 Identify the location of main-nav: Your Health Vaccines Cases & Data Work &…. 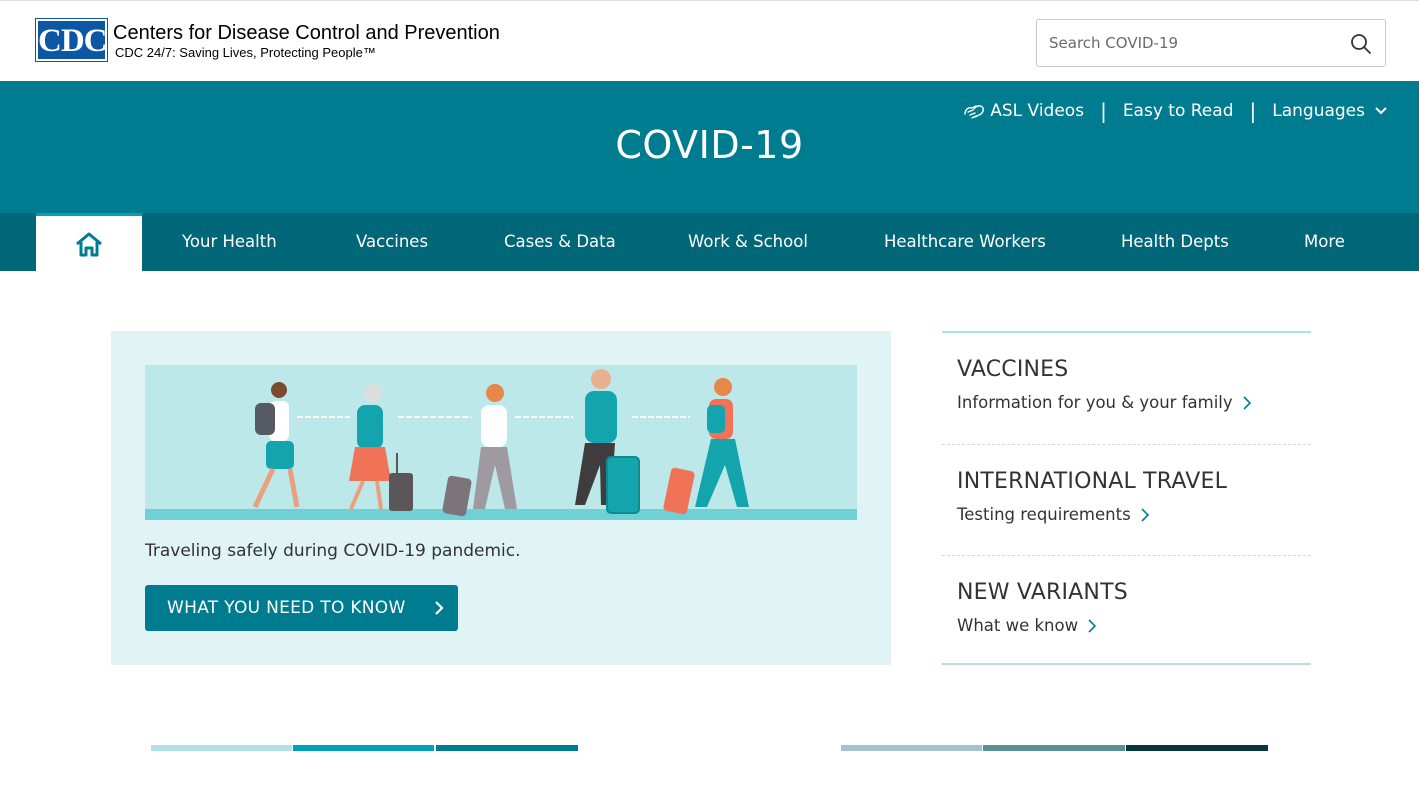
(709, 242).